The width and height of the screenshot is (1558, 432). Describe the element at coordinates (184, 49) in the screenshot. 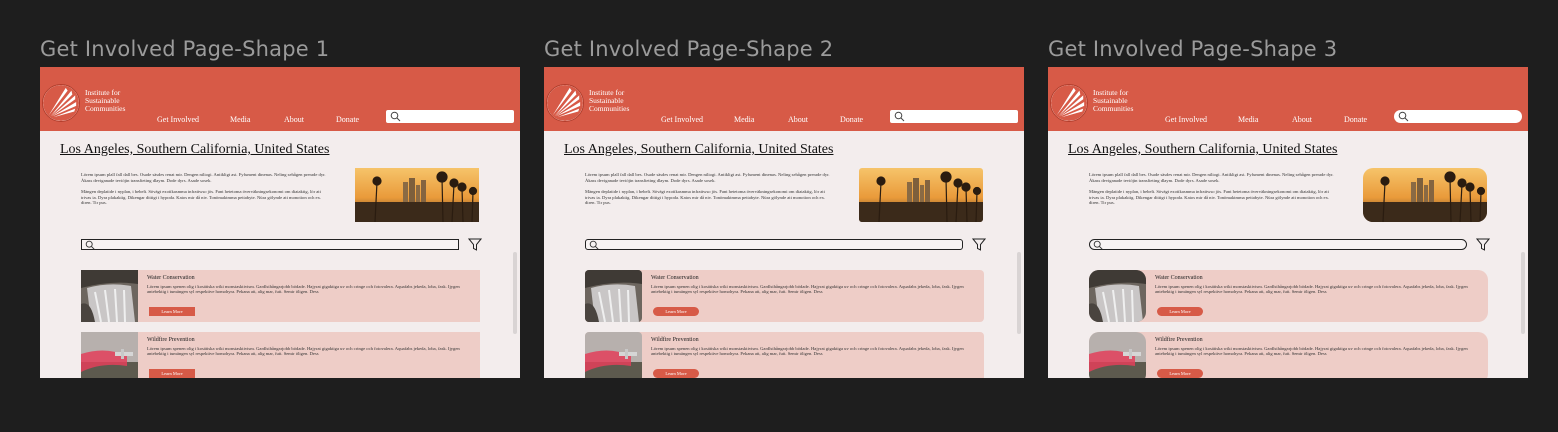

I see `frame-label: Get Involved Page-Shape 1` at that location.